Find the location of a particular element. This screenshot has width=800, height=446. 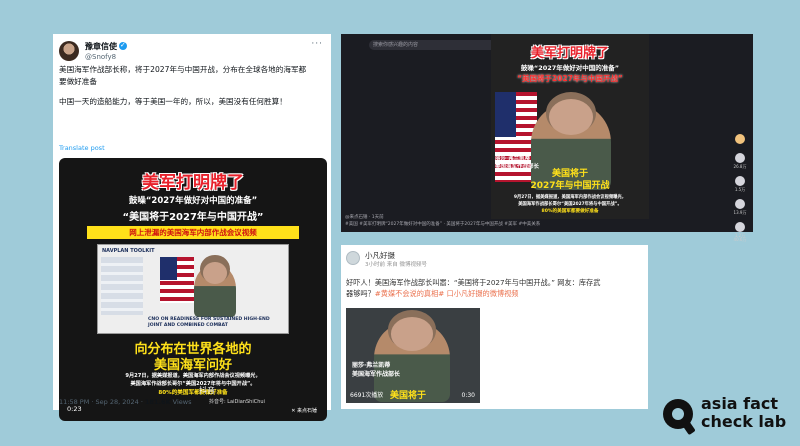

view-count: 181.6K is located at coordinates (158, 402).